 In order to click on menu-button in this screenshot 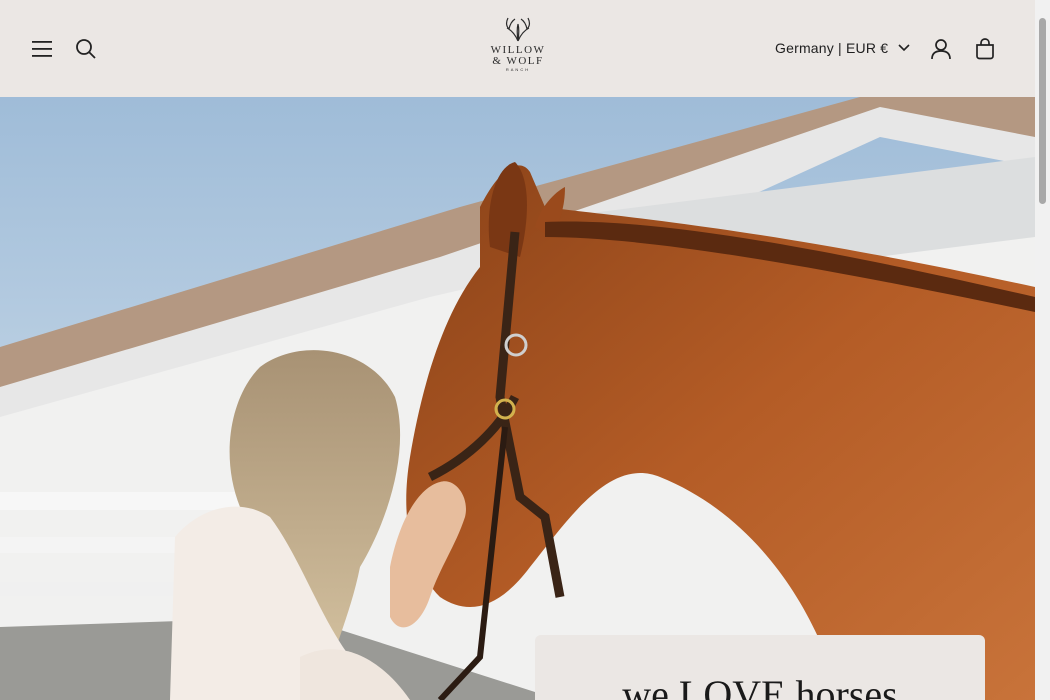, I will do `click(42, 49)`.